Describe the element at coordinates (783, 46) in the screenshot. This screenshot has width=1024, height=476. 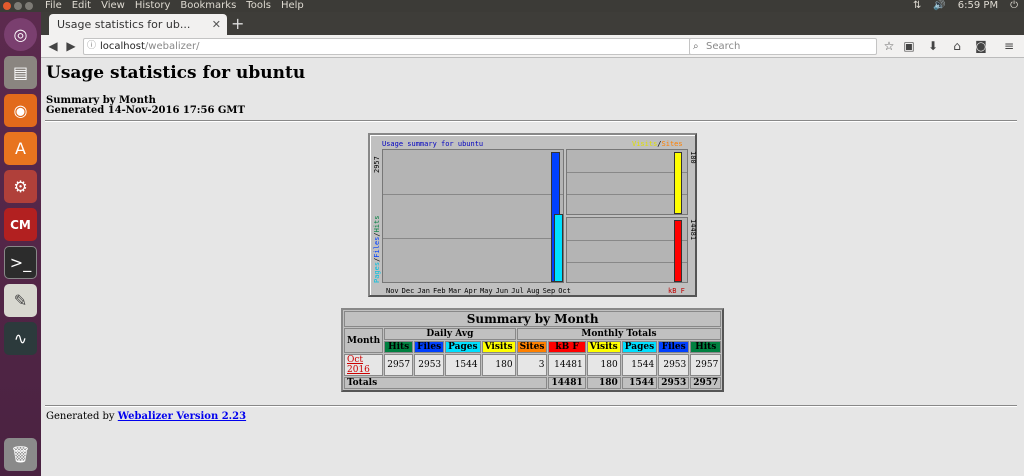
I see `search-input: ⌕ Search` at that location.